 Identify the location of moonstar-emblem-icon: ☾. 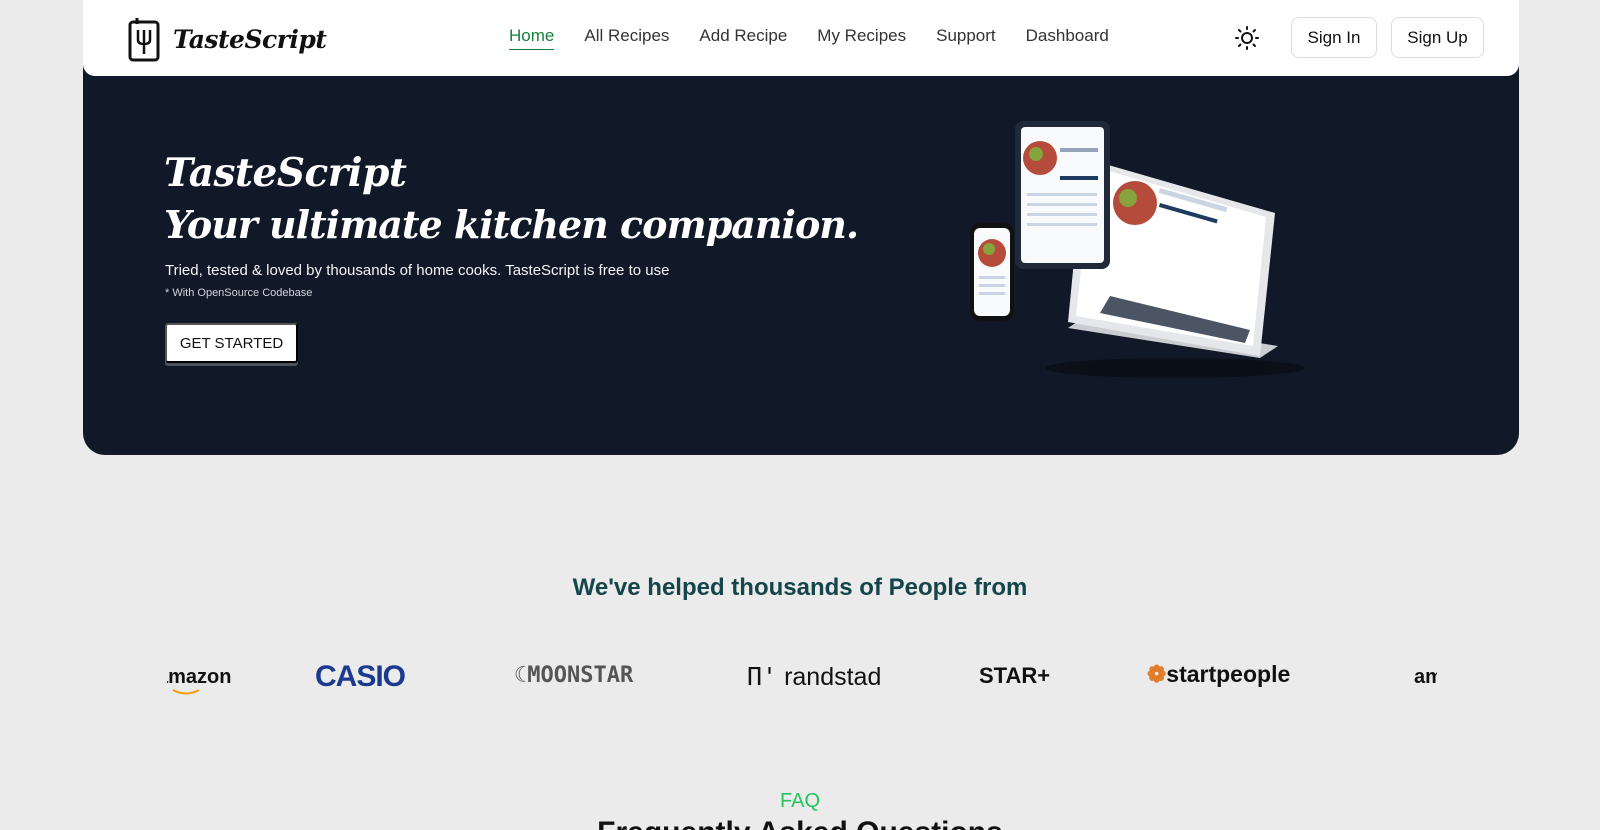
(521, 675).